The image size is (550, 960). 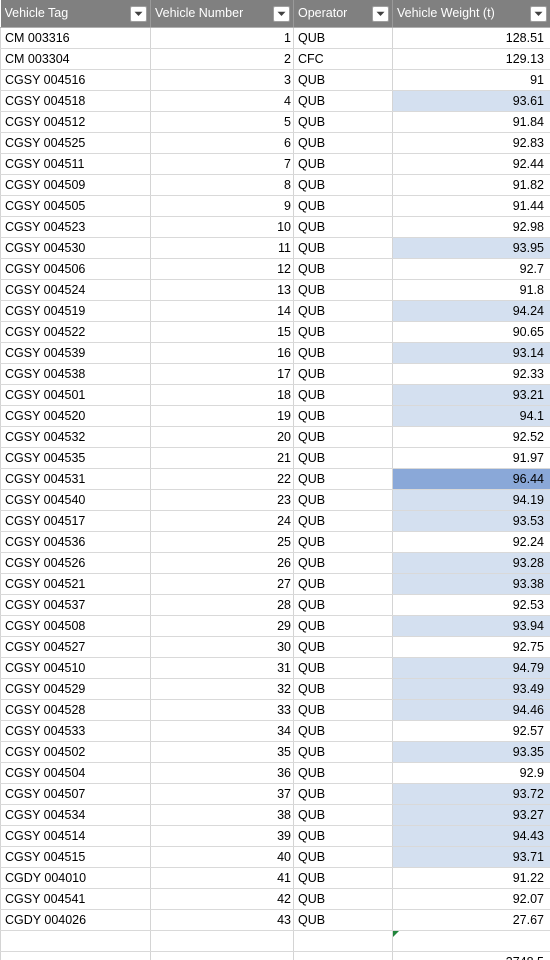 What do you see at coordinates (222, 857) in the screenshot?
I see `cell-vehicle-number: 40` at bounding box center [222, 857].